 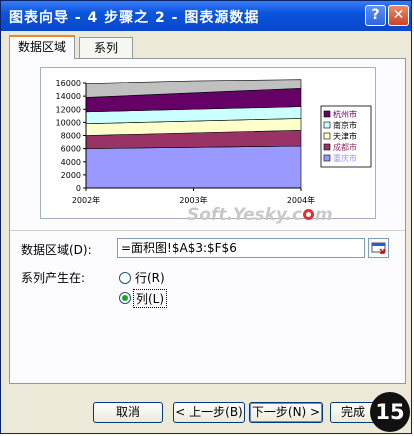 I want to click on divider, so click(x=207, y=230).